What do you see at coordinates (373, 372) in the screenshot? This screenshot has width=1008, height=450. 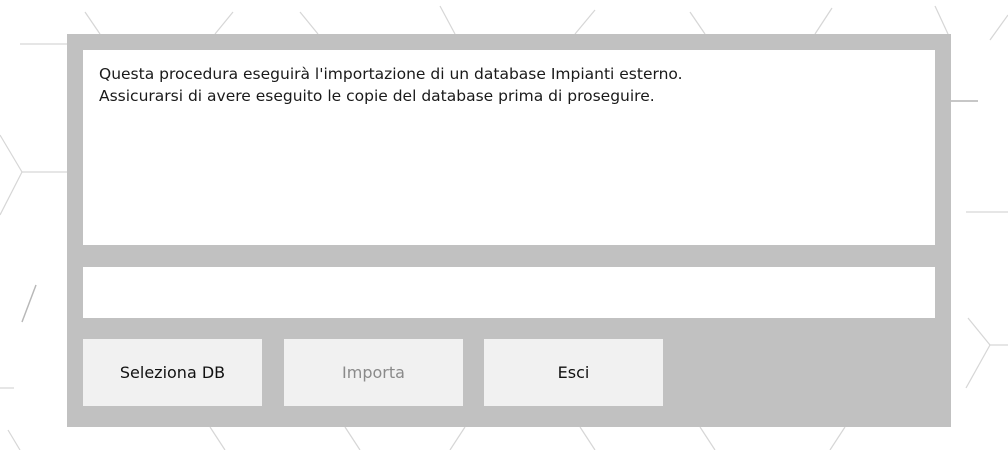 I see `import-button: Importa` at bounding box center [373, 372].